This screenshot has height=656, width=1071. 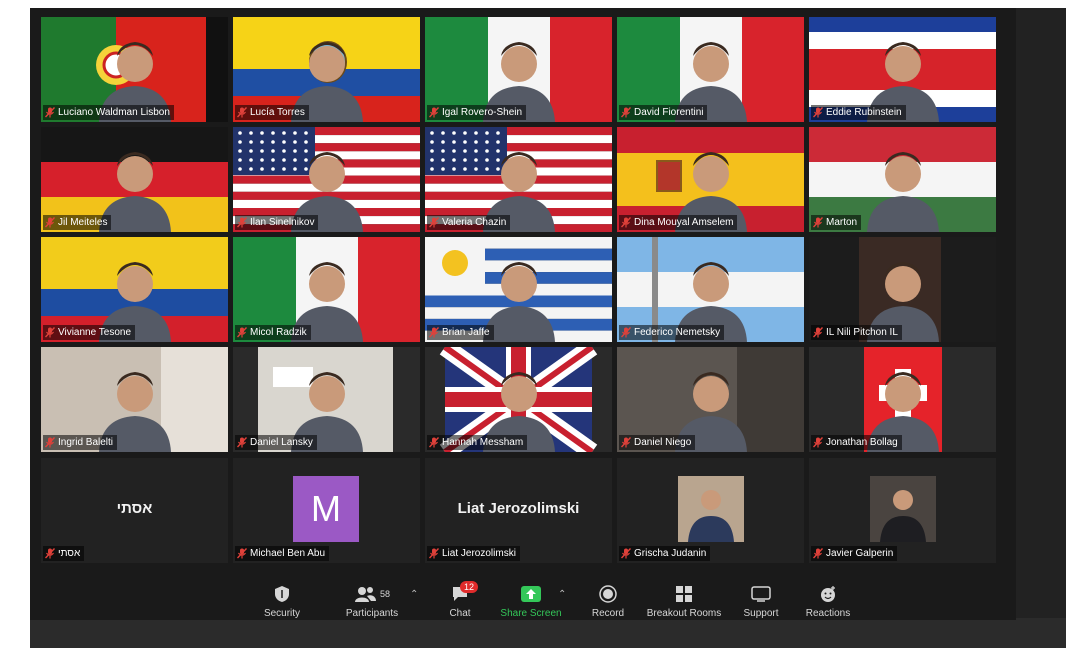 I want to click on record-button: Record, so click(x=608, y=601).